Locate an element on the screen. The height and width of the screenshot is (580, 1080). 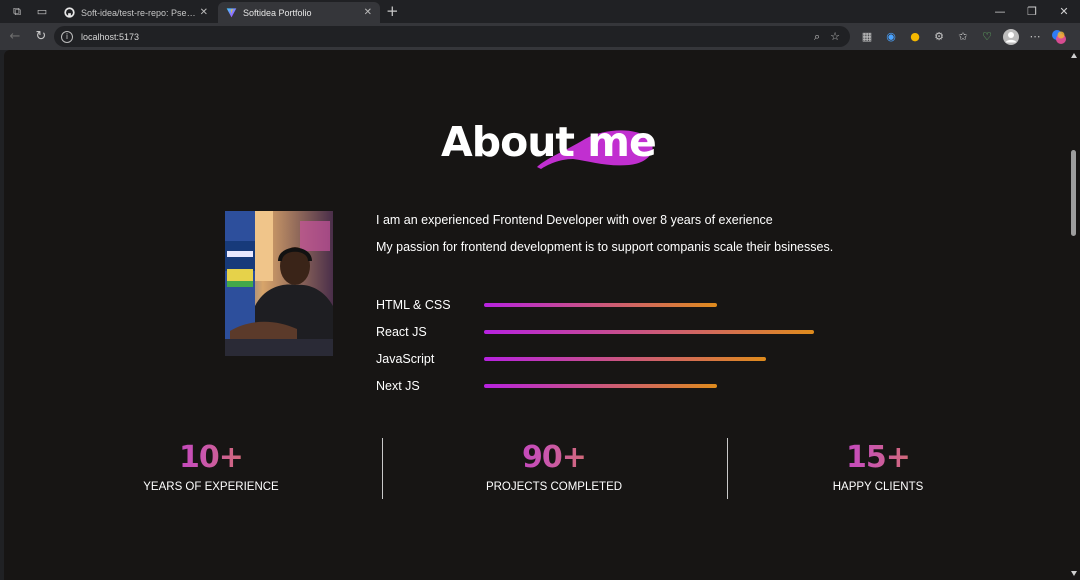
skill-row: Next JS is located at coordinates (676, 390).